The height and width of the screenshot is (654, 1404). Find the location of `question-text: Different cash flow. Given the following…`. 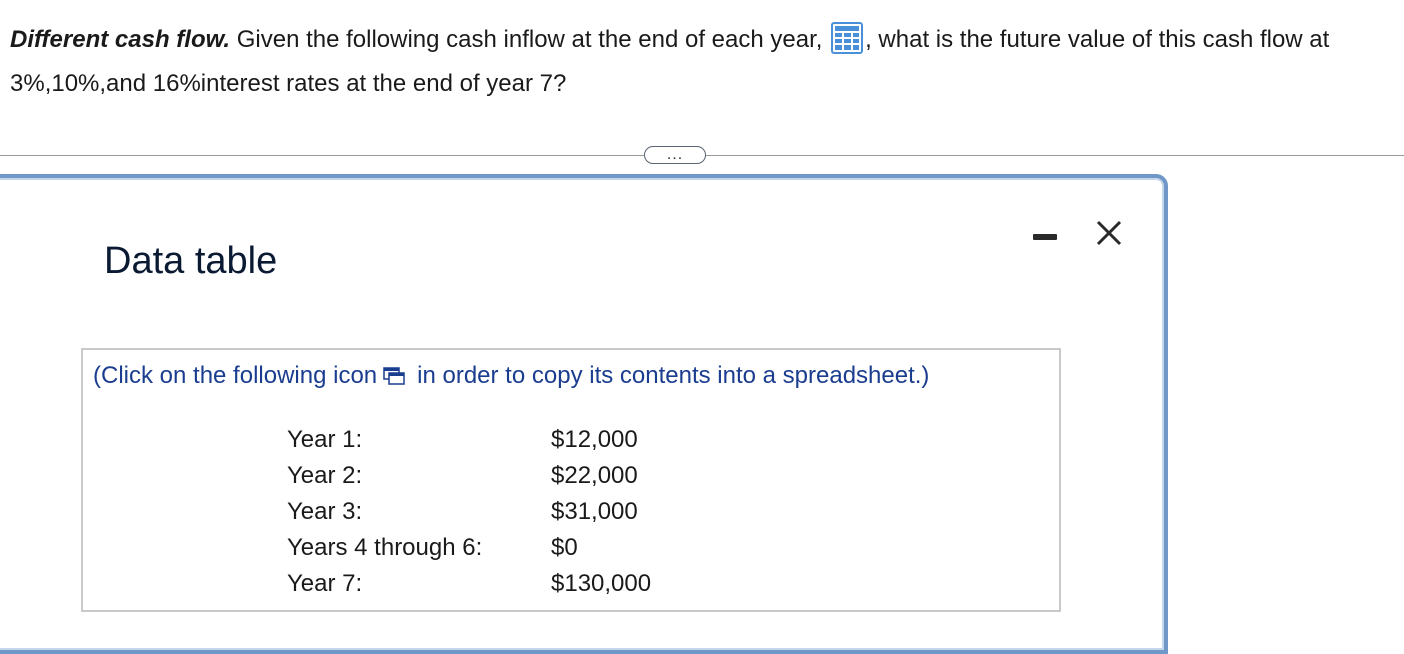

question-text: Different cash flow. Given the following… is located at coordinates (702, 62).